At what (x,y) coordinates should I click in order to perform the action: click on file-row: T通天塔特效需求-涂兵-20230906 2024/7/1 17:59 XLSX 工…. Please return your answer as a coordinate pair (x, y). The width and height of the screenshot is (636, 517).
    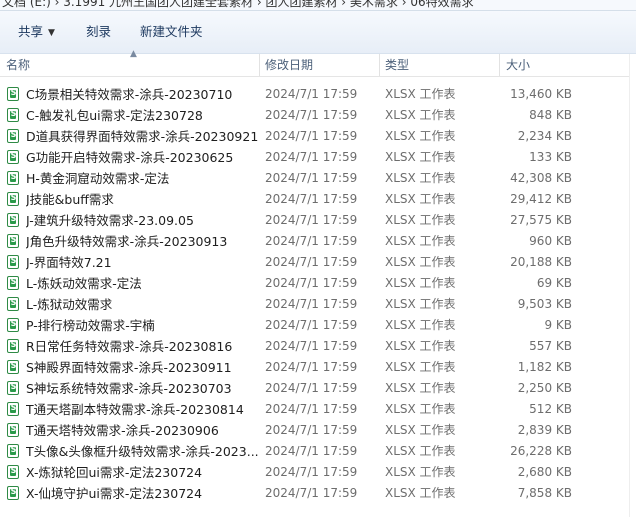
    Looking at the image, I should click on (318, 430).